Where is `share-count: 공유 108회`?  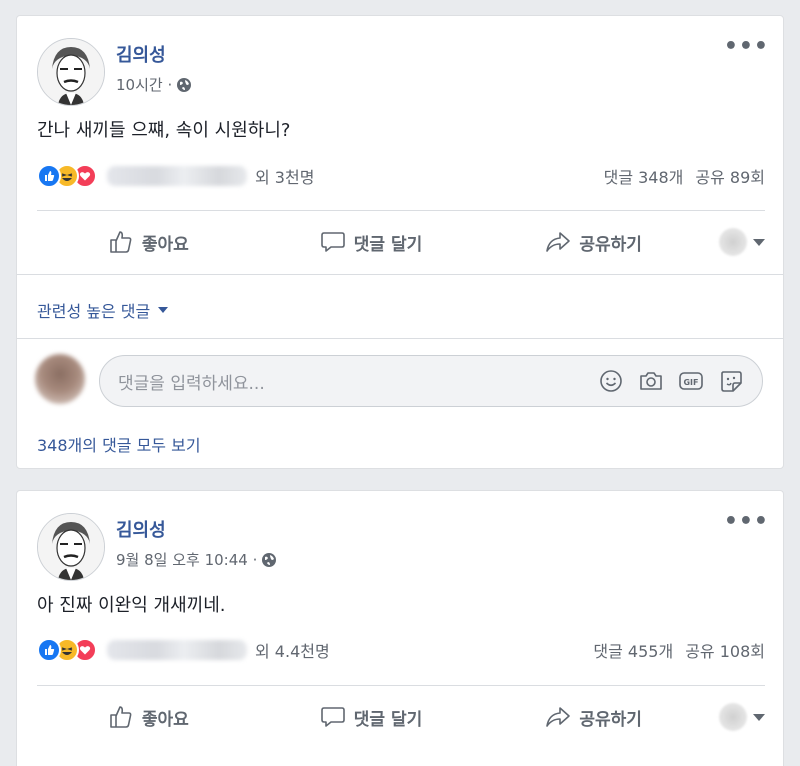 share-count: 공유 108회 is located at coordinates (725, 650).